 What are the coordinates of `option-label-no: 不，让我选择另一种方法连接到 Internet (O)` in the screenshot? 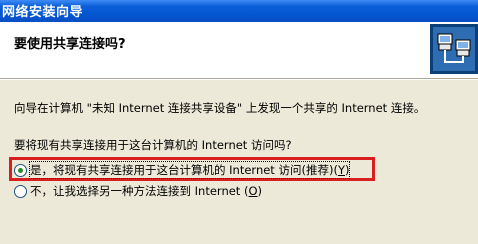 It's located at (146, 191).